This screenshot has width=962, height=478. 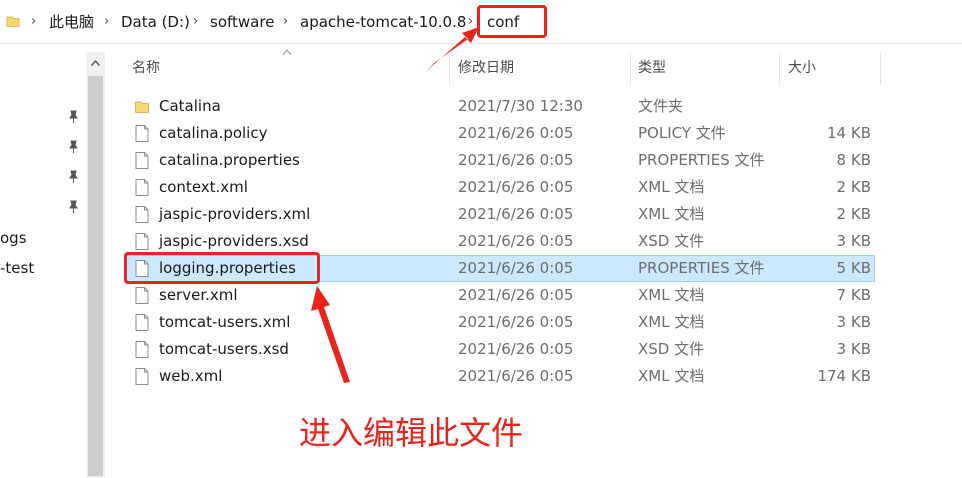 I want to click on annotation-callout: 进入编辑此文件, so click(x=411, y=433).